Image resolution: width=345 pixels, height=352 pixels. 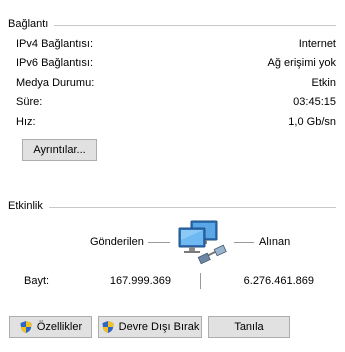 I want to click on disable-button-label: Devre Dışı Bırak, so click(x=159, y=327).